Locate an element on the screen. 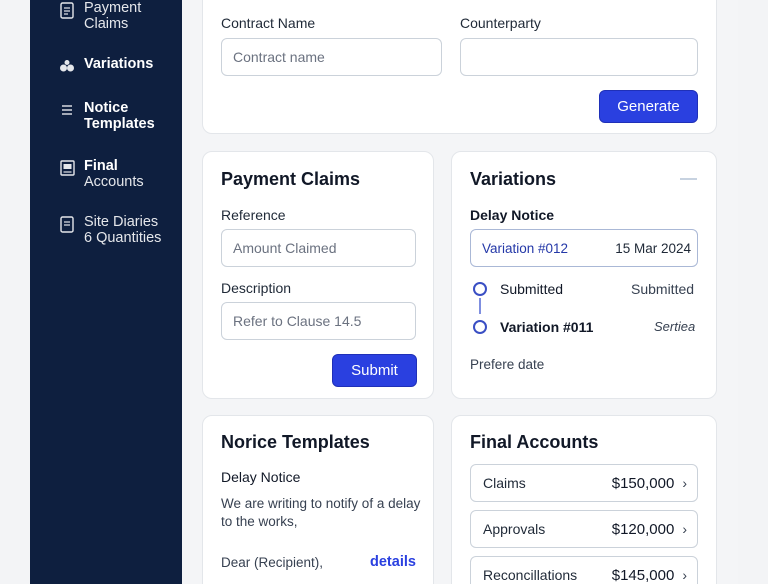 This screenshot has height=584, width=768. ledger-icon is located at coordinates (67, 168).